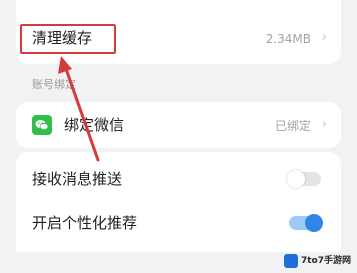  I want to click on bind-wechat-row: 绑定微信 已绑定 ›, so click(178, 125).